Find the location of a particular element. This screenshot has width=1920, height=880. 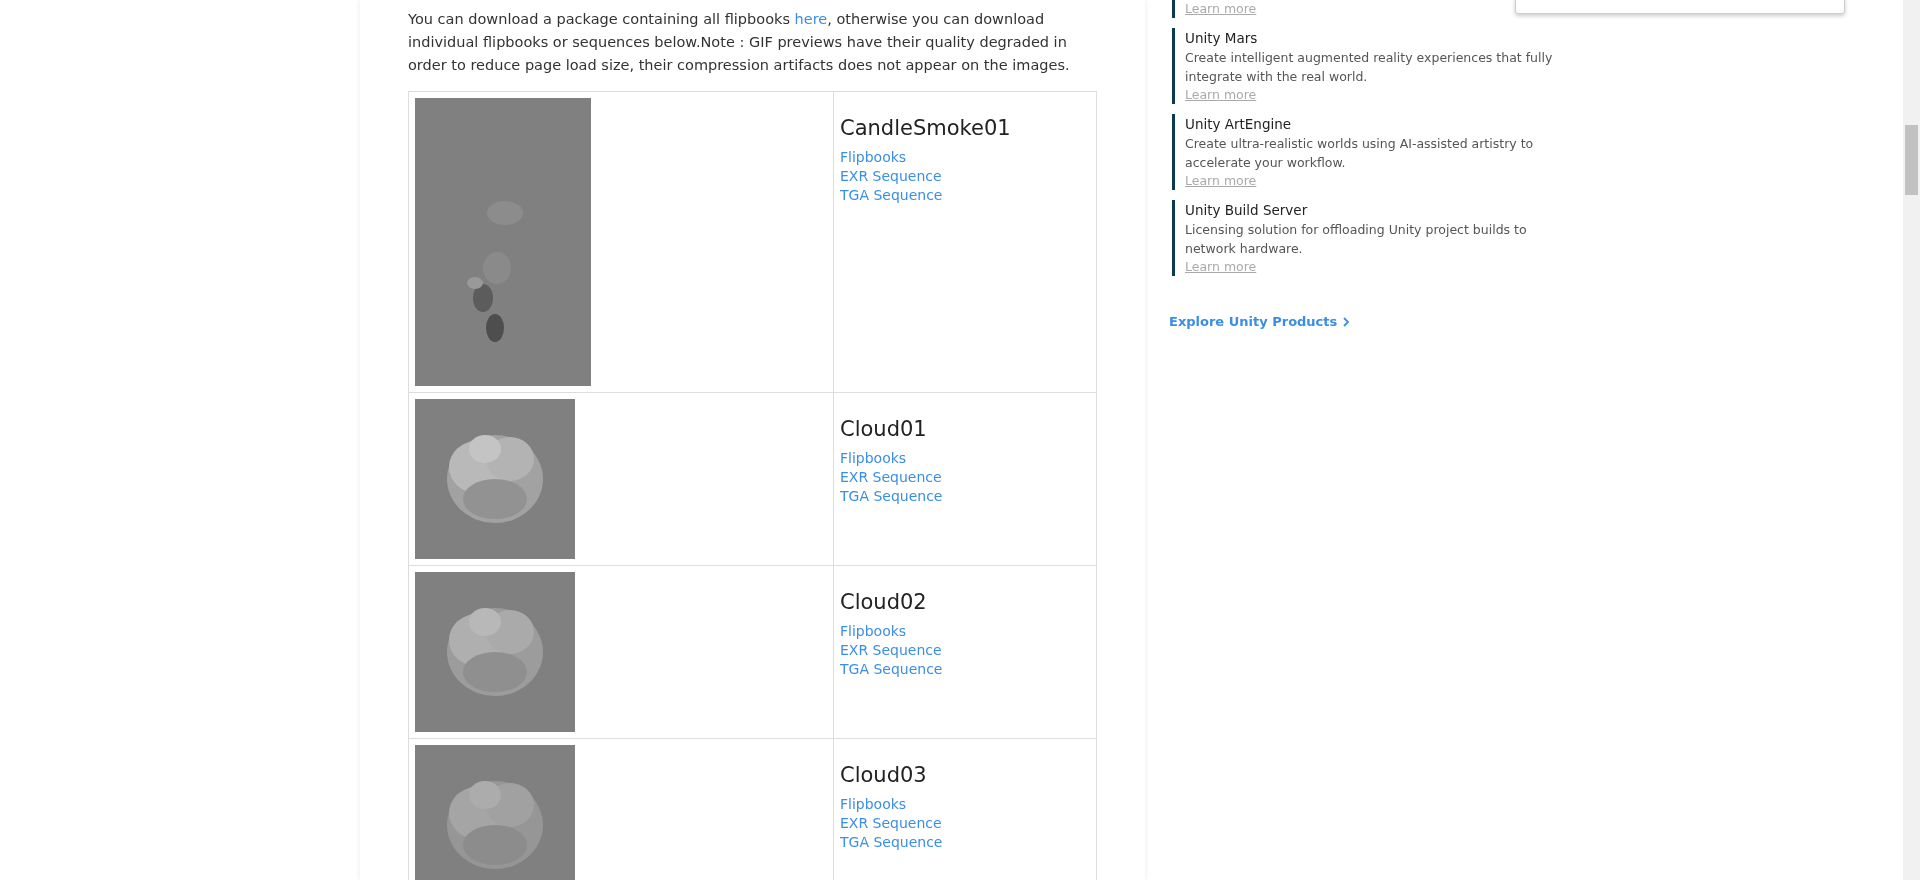

scroll-thumb is located at coordinates (1911, 160).